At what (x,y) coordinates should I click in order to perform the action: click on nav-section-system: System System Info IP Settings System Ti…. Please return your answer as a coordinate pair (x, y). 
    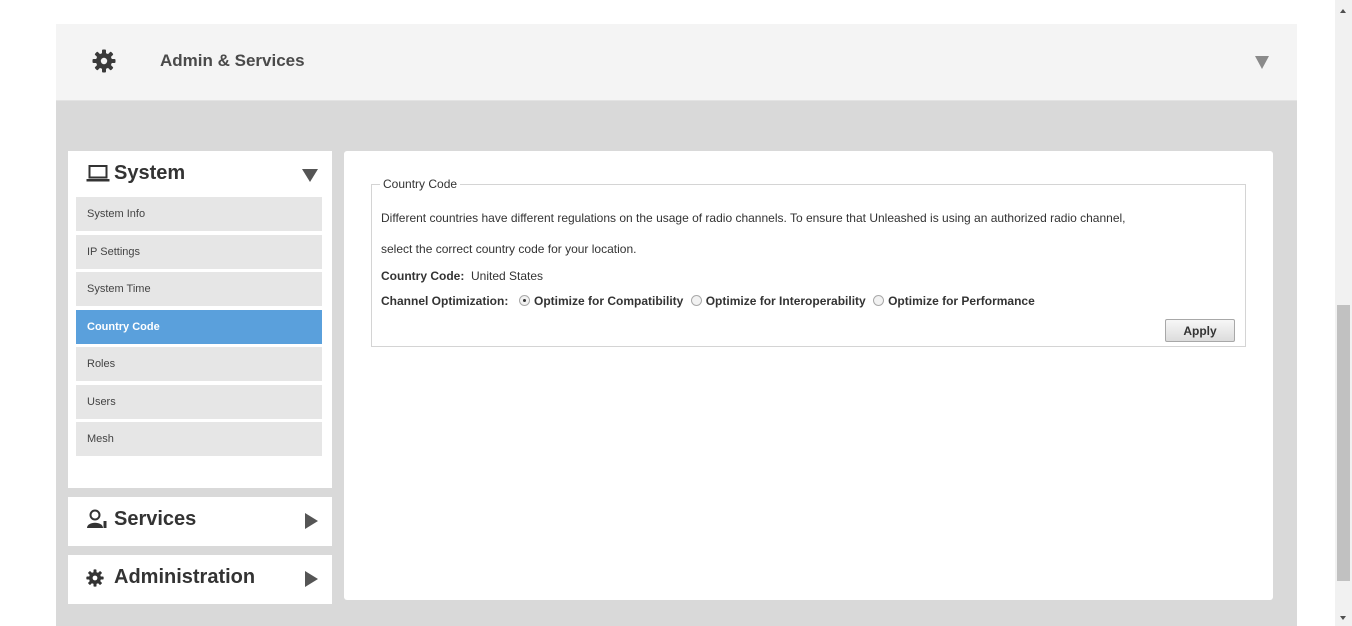
    Looking at the image, I should click on (200, 319).